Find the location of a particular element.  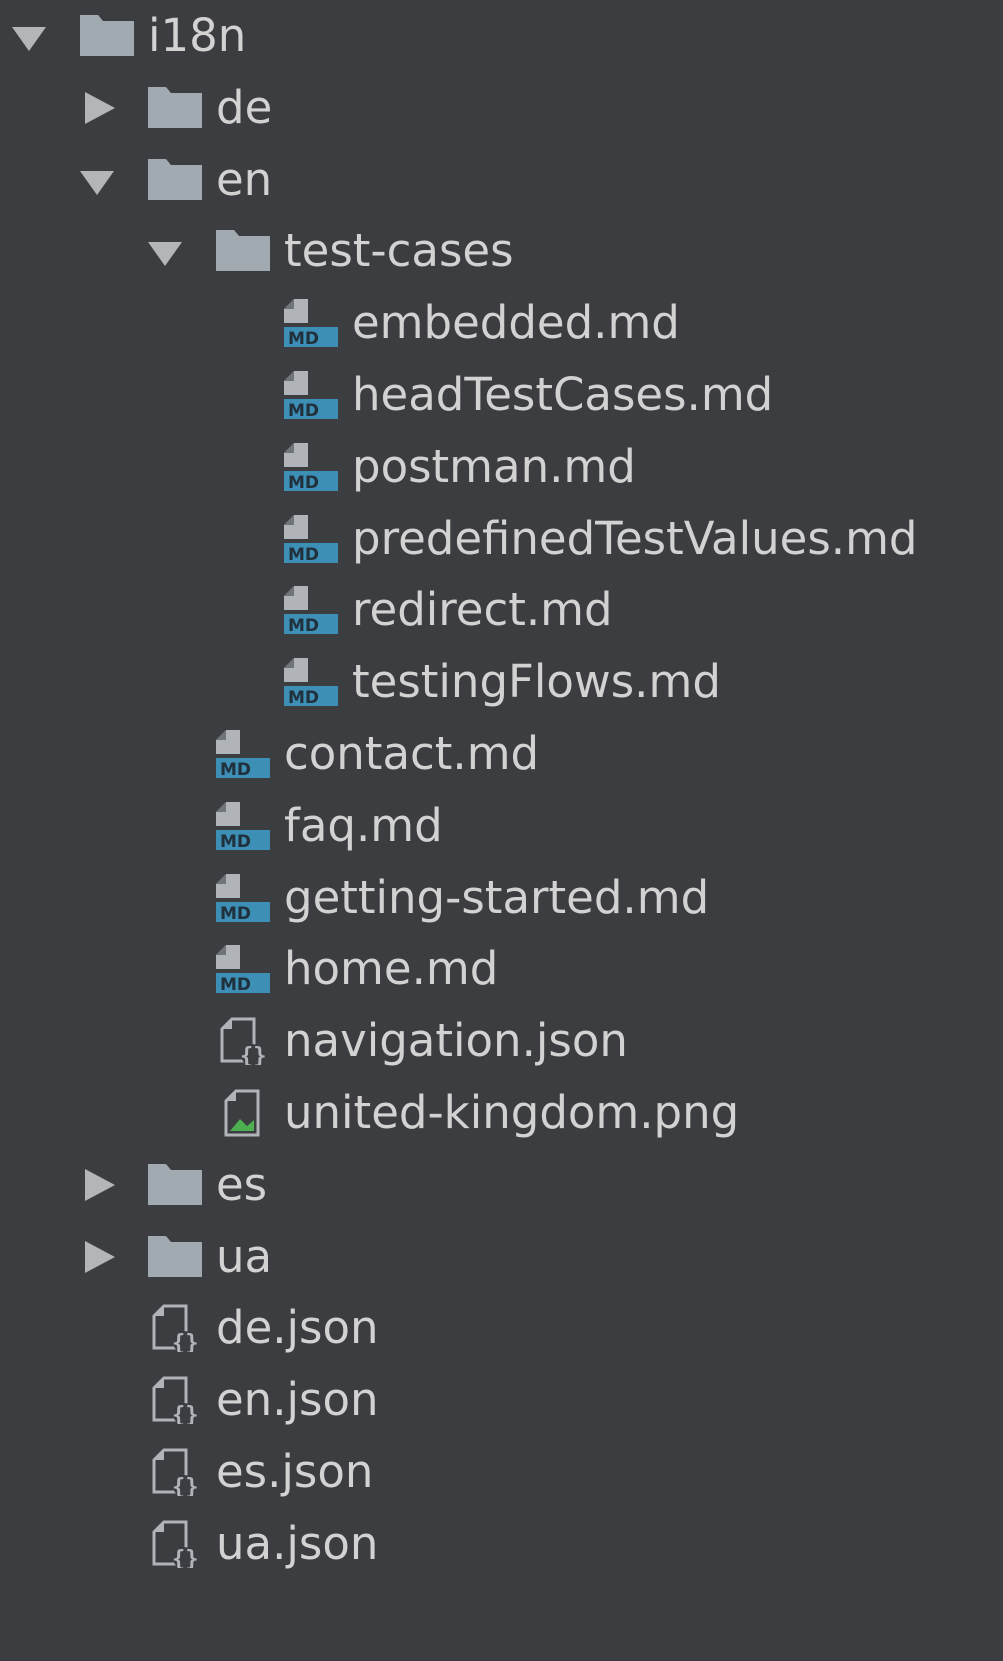

folder-node-test-cases: test-cases is located at coordinates (501, 251).